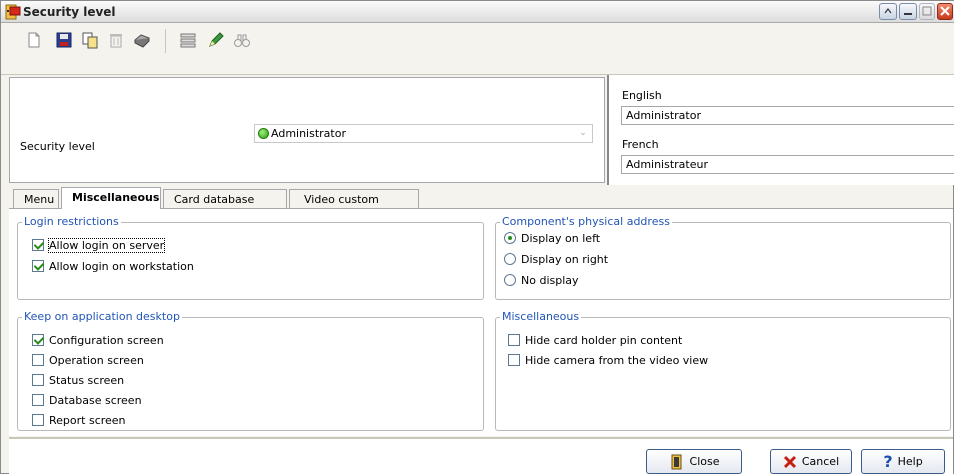 The width and height of the screenshot is (954, 474). What do you see at coordinates (242, 40) in the screenshot?
I see `binoculars-icon` at bounding box center [242, 40].